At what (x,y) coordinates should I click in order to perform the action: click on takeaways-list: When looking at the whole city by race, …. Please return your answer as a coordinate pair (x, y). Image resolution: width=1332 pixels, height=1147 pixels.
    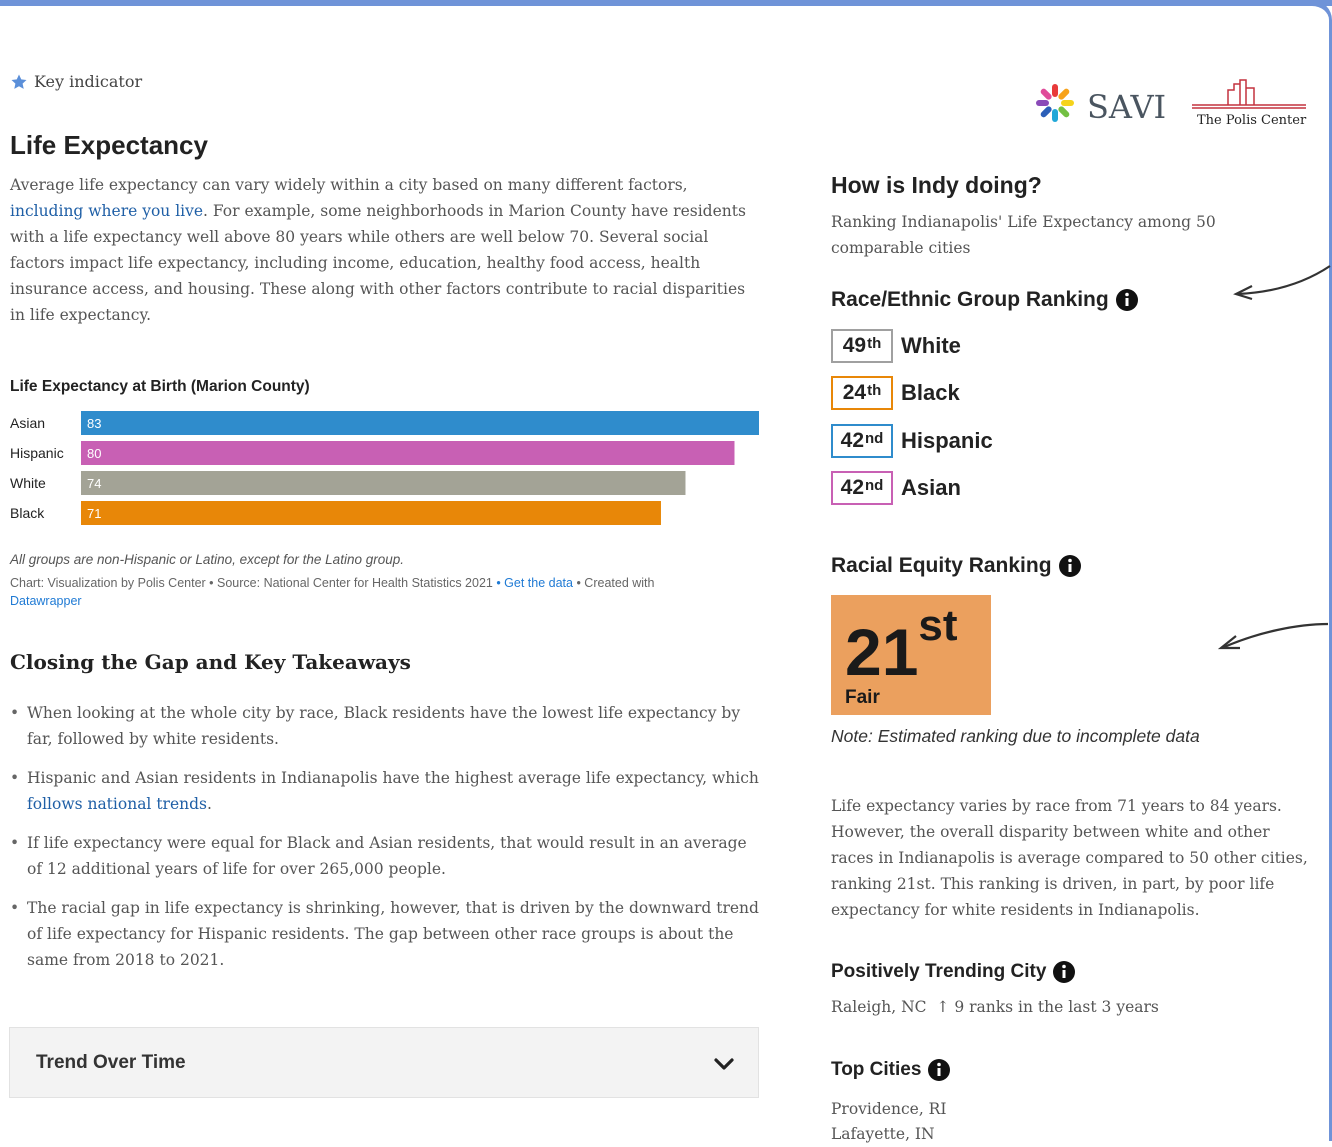
    Looking at the image, I should click on (387, 843).